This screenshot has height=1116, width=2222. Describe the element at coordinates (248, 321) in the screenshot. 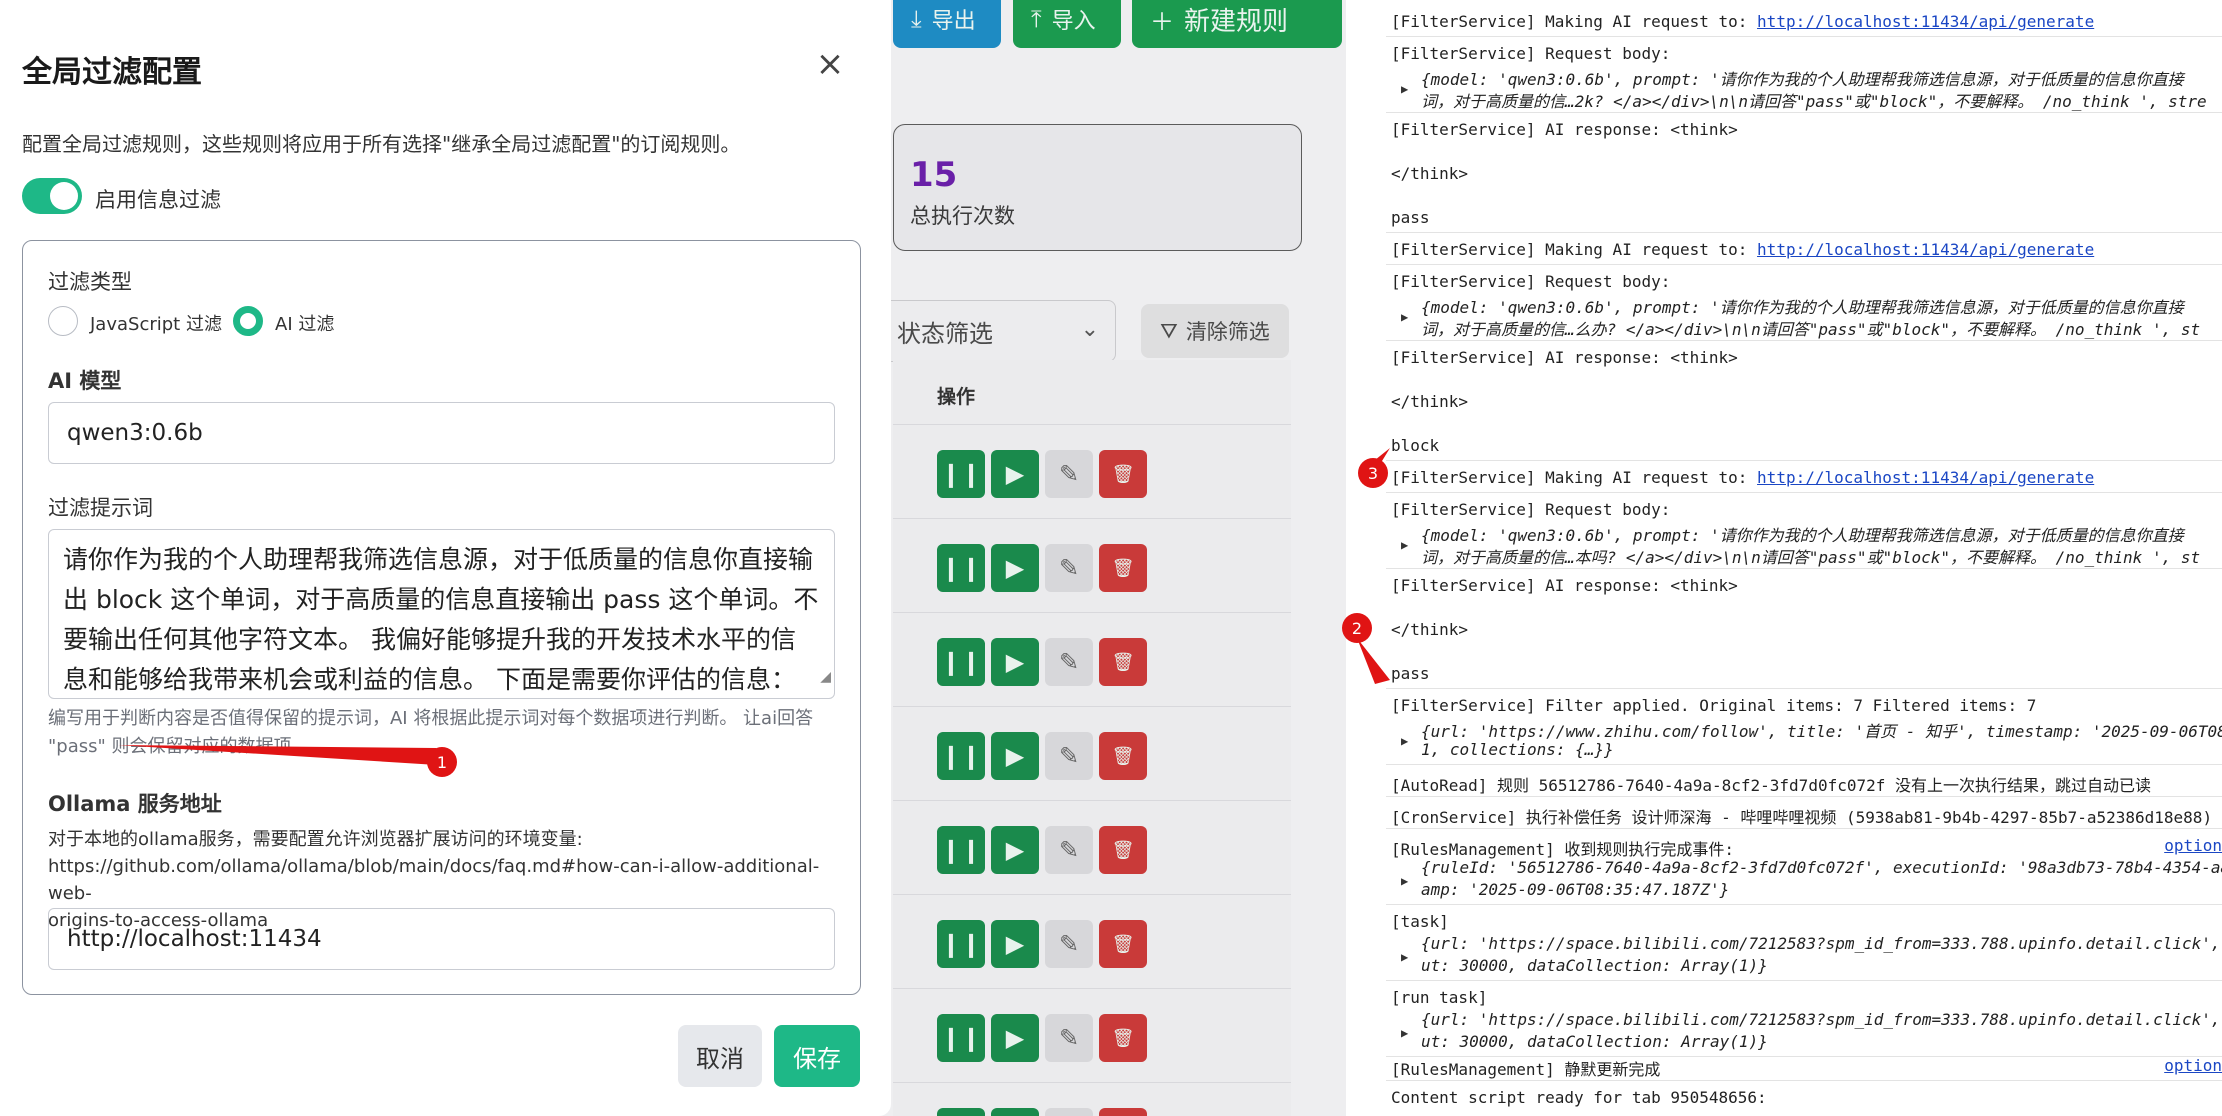

I see `radio-ai-filter` at that location.